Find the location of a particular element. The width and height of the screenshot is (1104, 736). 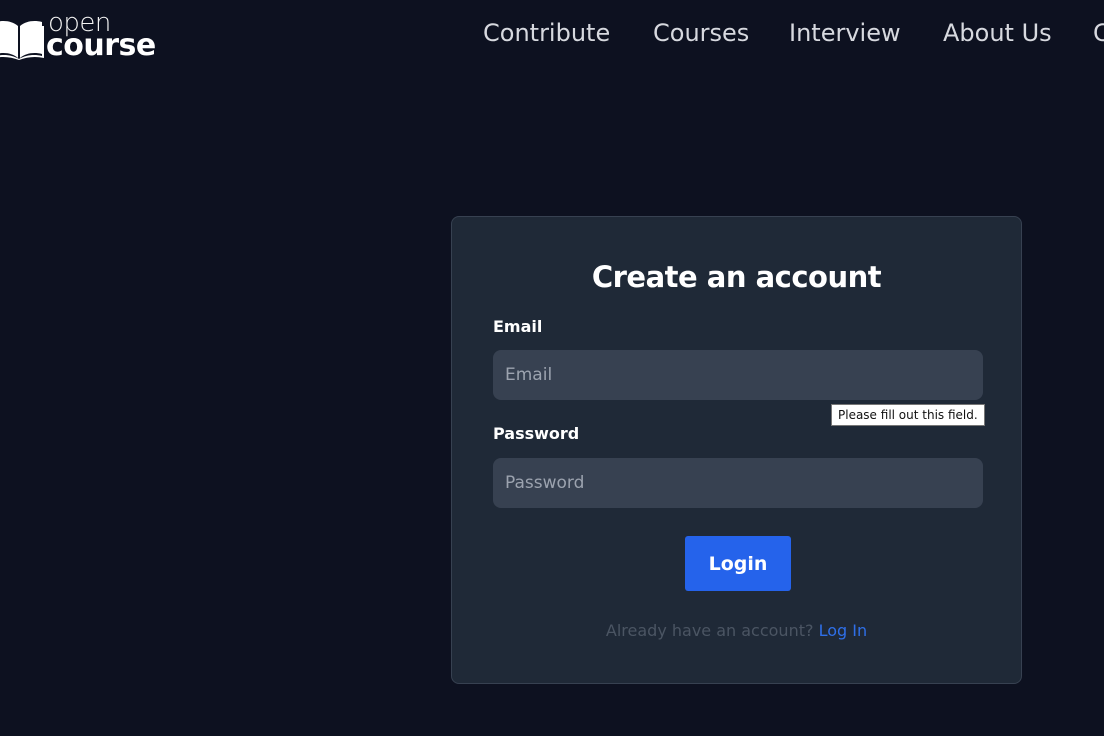

nav-contribute: Contribute is located at coordinates (547, 33).